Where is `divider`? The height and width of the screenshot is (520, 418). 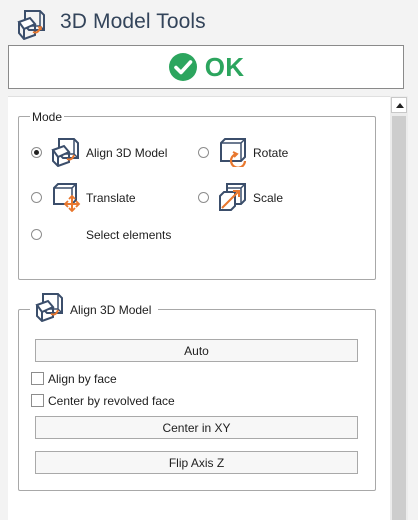 divider is located at coordinates (199, 96).